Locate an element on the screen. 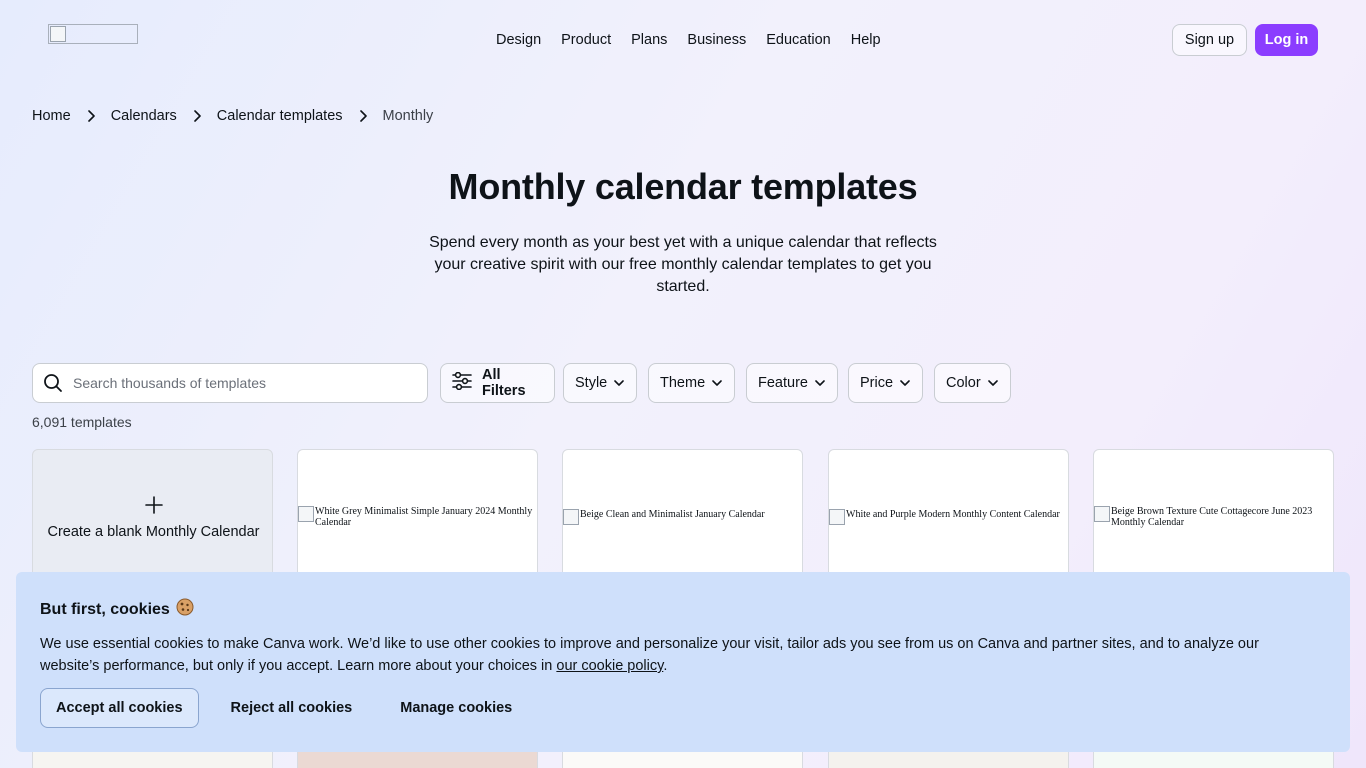 The width and height of the screenshot is (1366, 768). price-filter-label: Price is located at coordinates (877, 383).